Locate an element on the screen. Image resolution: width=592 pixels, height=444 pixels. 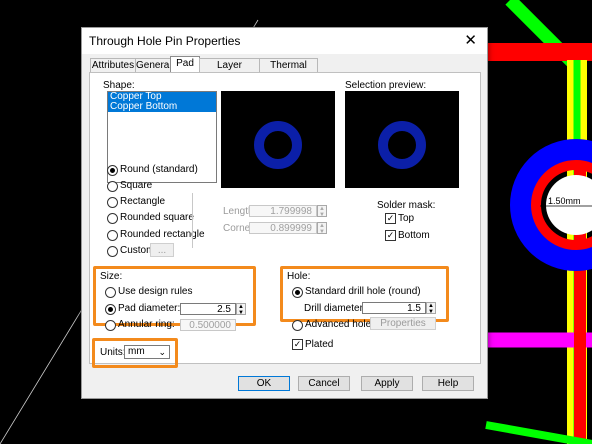
corner-radius-field: 0.899999 is located at coordinates (283, 228).